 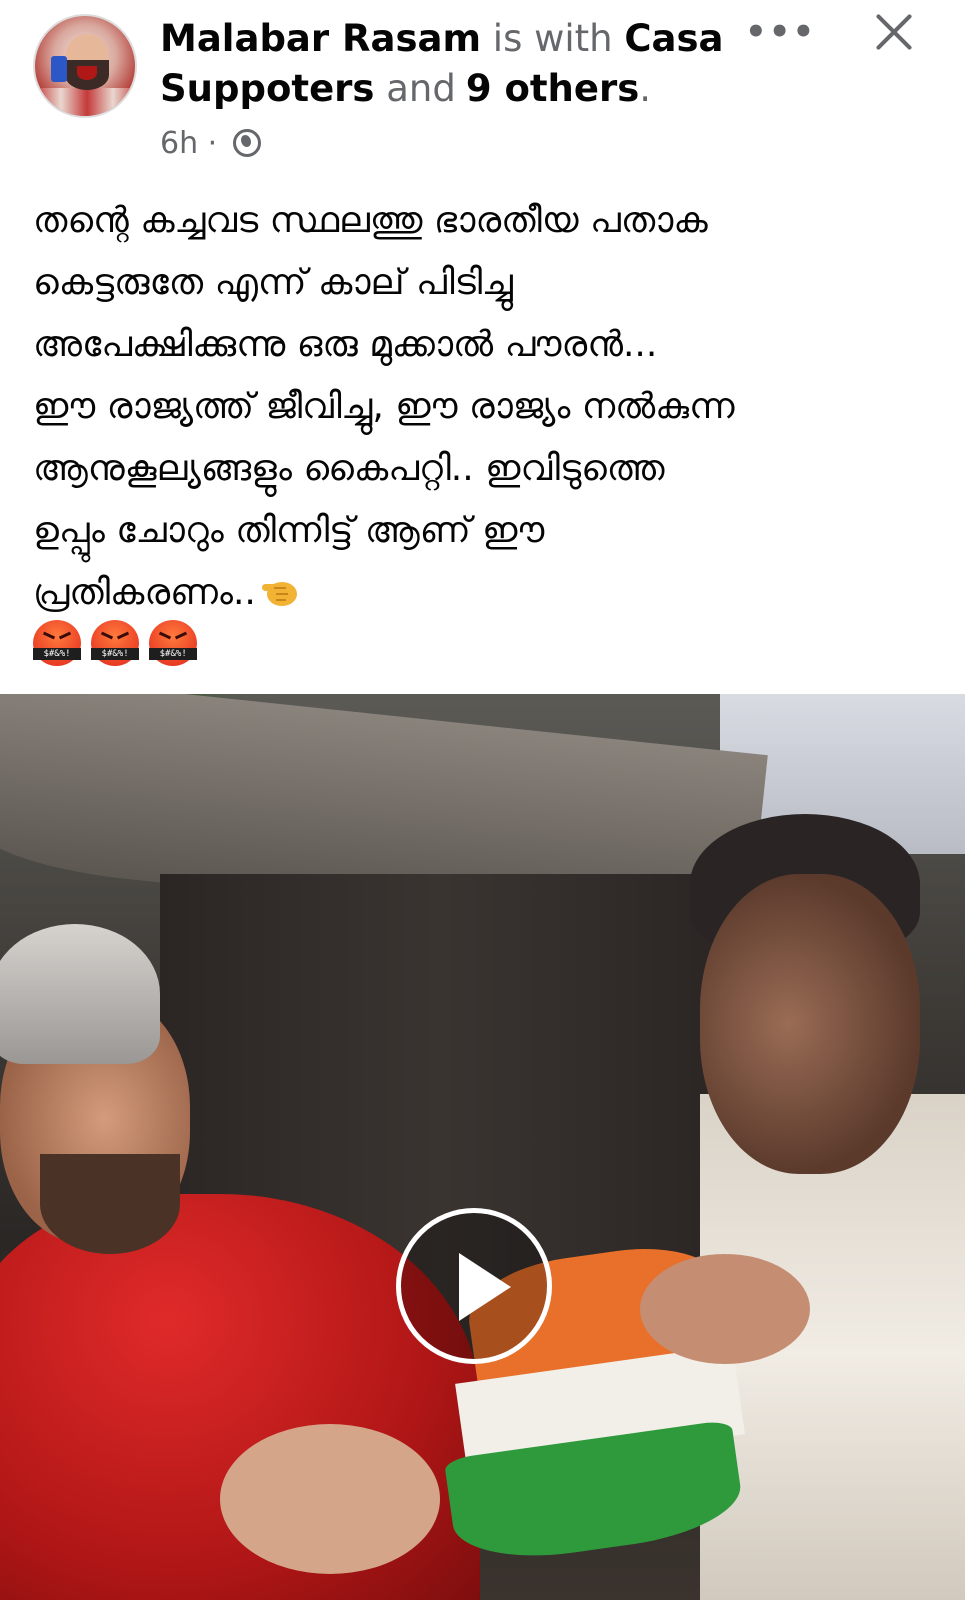 I want to click on title-period: ., so click(x=645, y=88).